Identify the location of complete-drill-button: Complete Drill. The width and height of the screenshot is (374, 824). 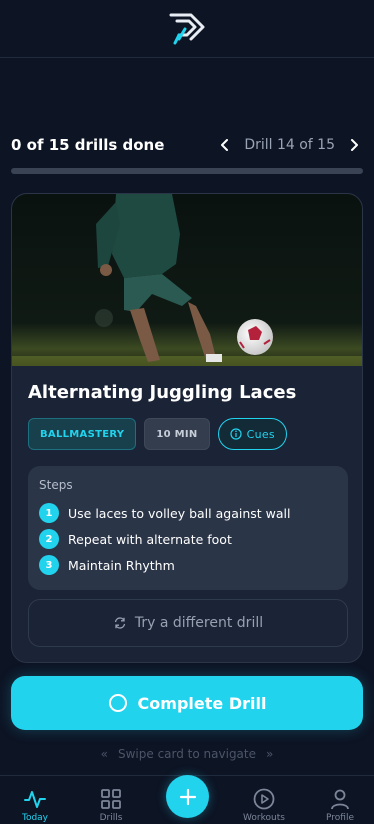
(187, 703).